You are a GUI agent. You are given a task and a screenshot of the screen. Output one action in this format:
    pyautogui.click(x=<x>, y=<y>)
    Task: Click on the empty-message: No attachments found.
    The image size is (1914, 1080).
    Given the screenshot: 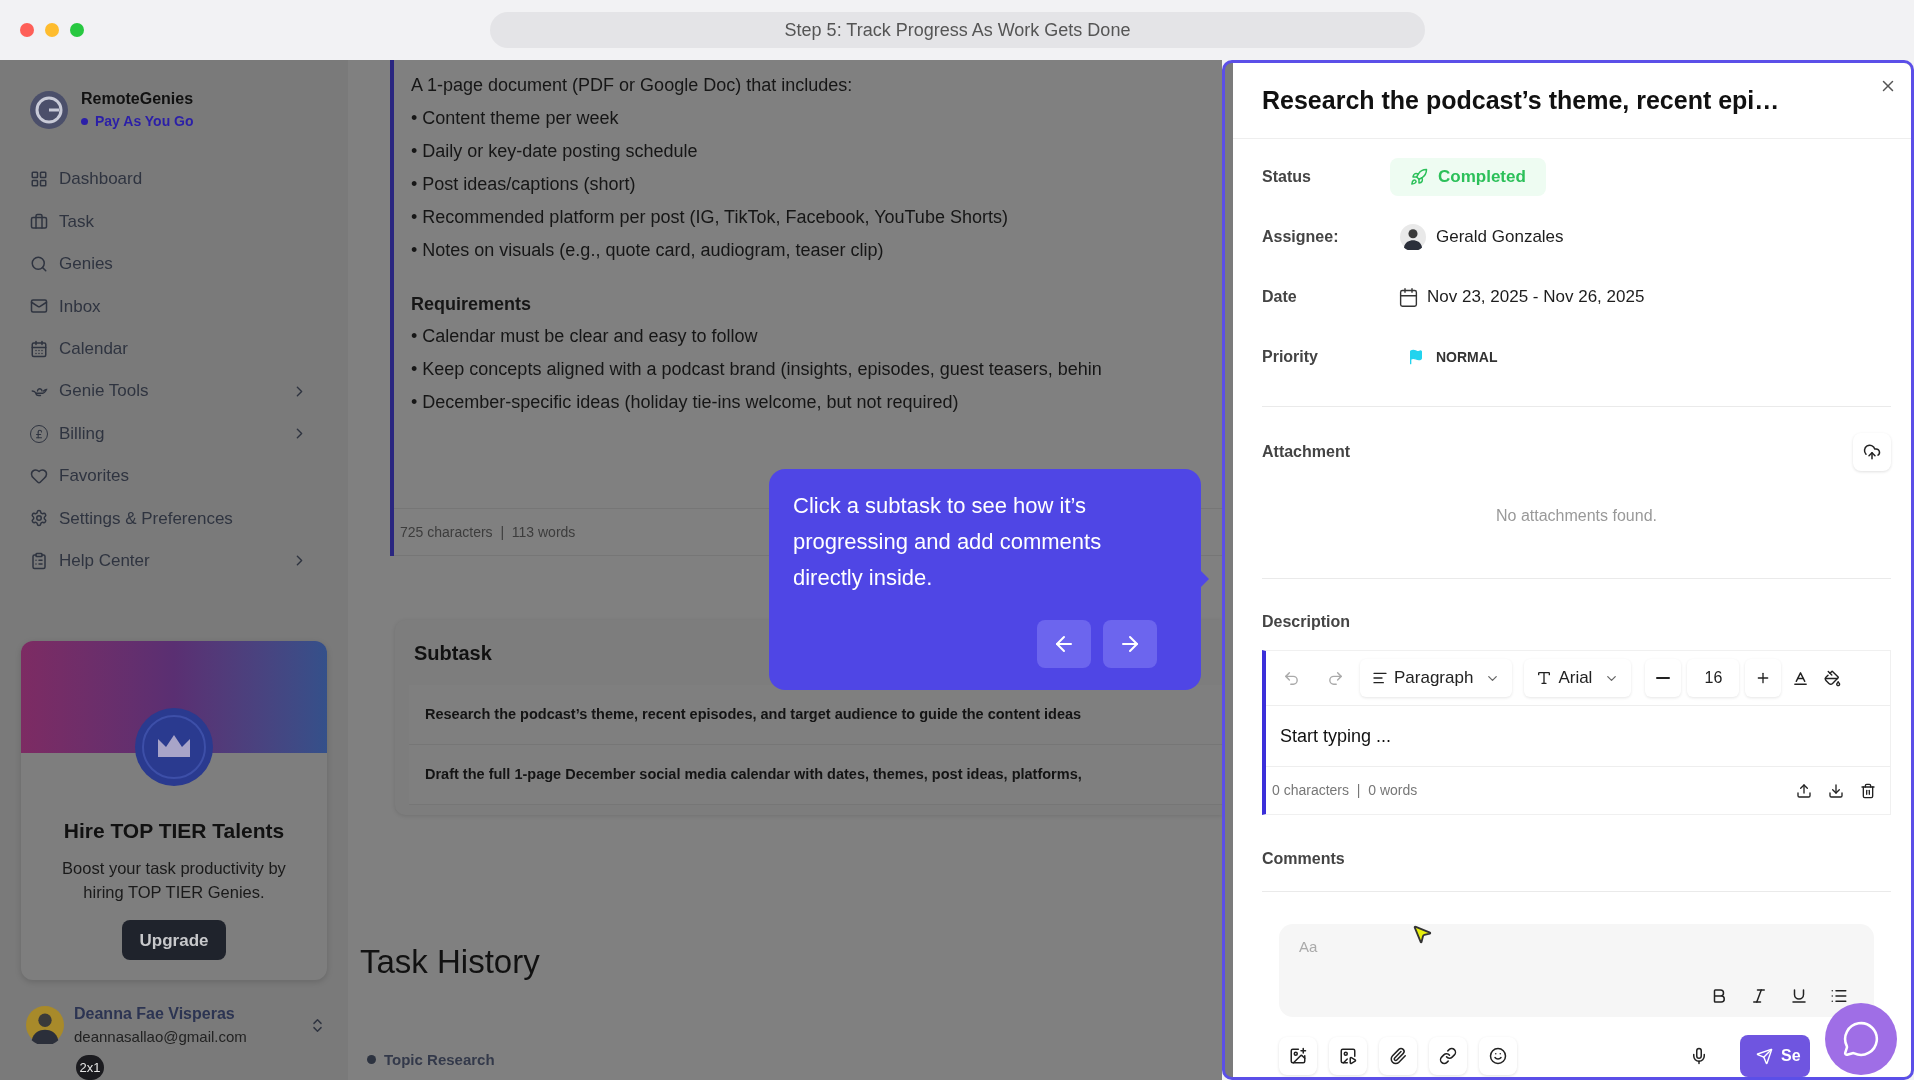 What is the action you would take?
    pyautogui.click(x=1576, y=516)
    